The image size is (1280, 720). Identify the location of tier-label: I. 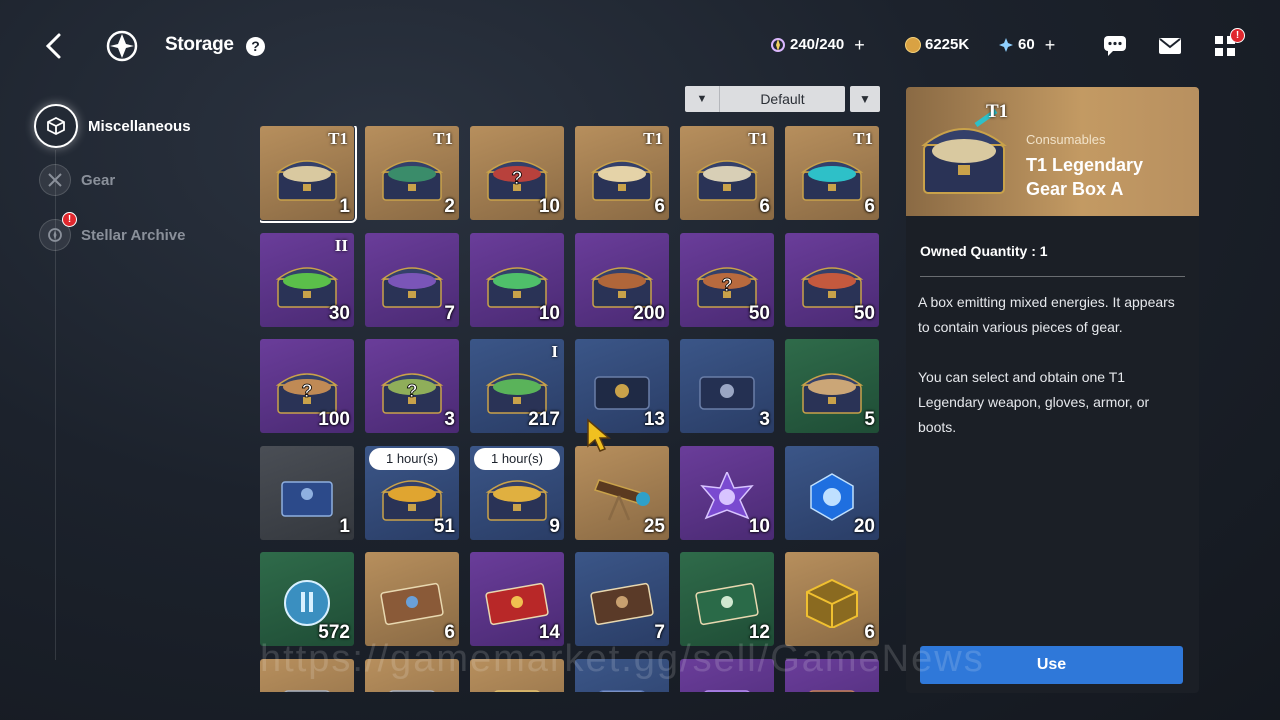
(554, 351).